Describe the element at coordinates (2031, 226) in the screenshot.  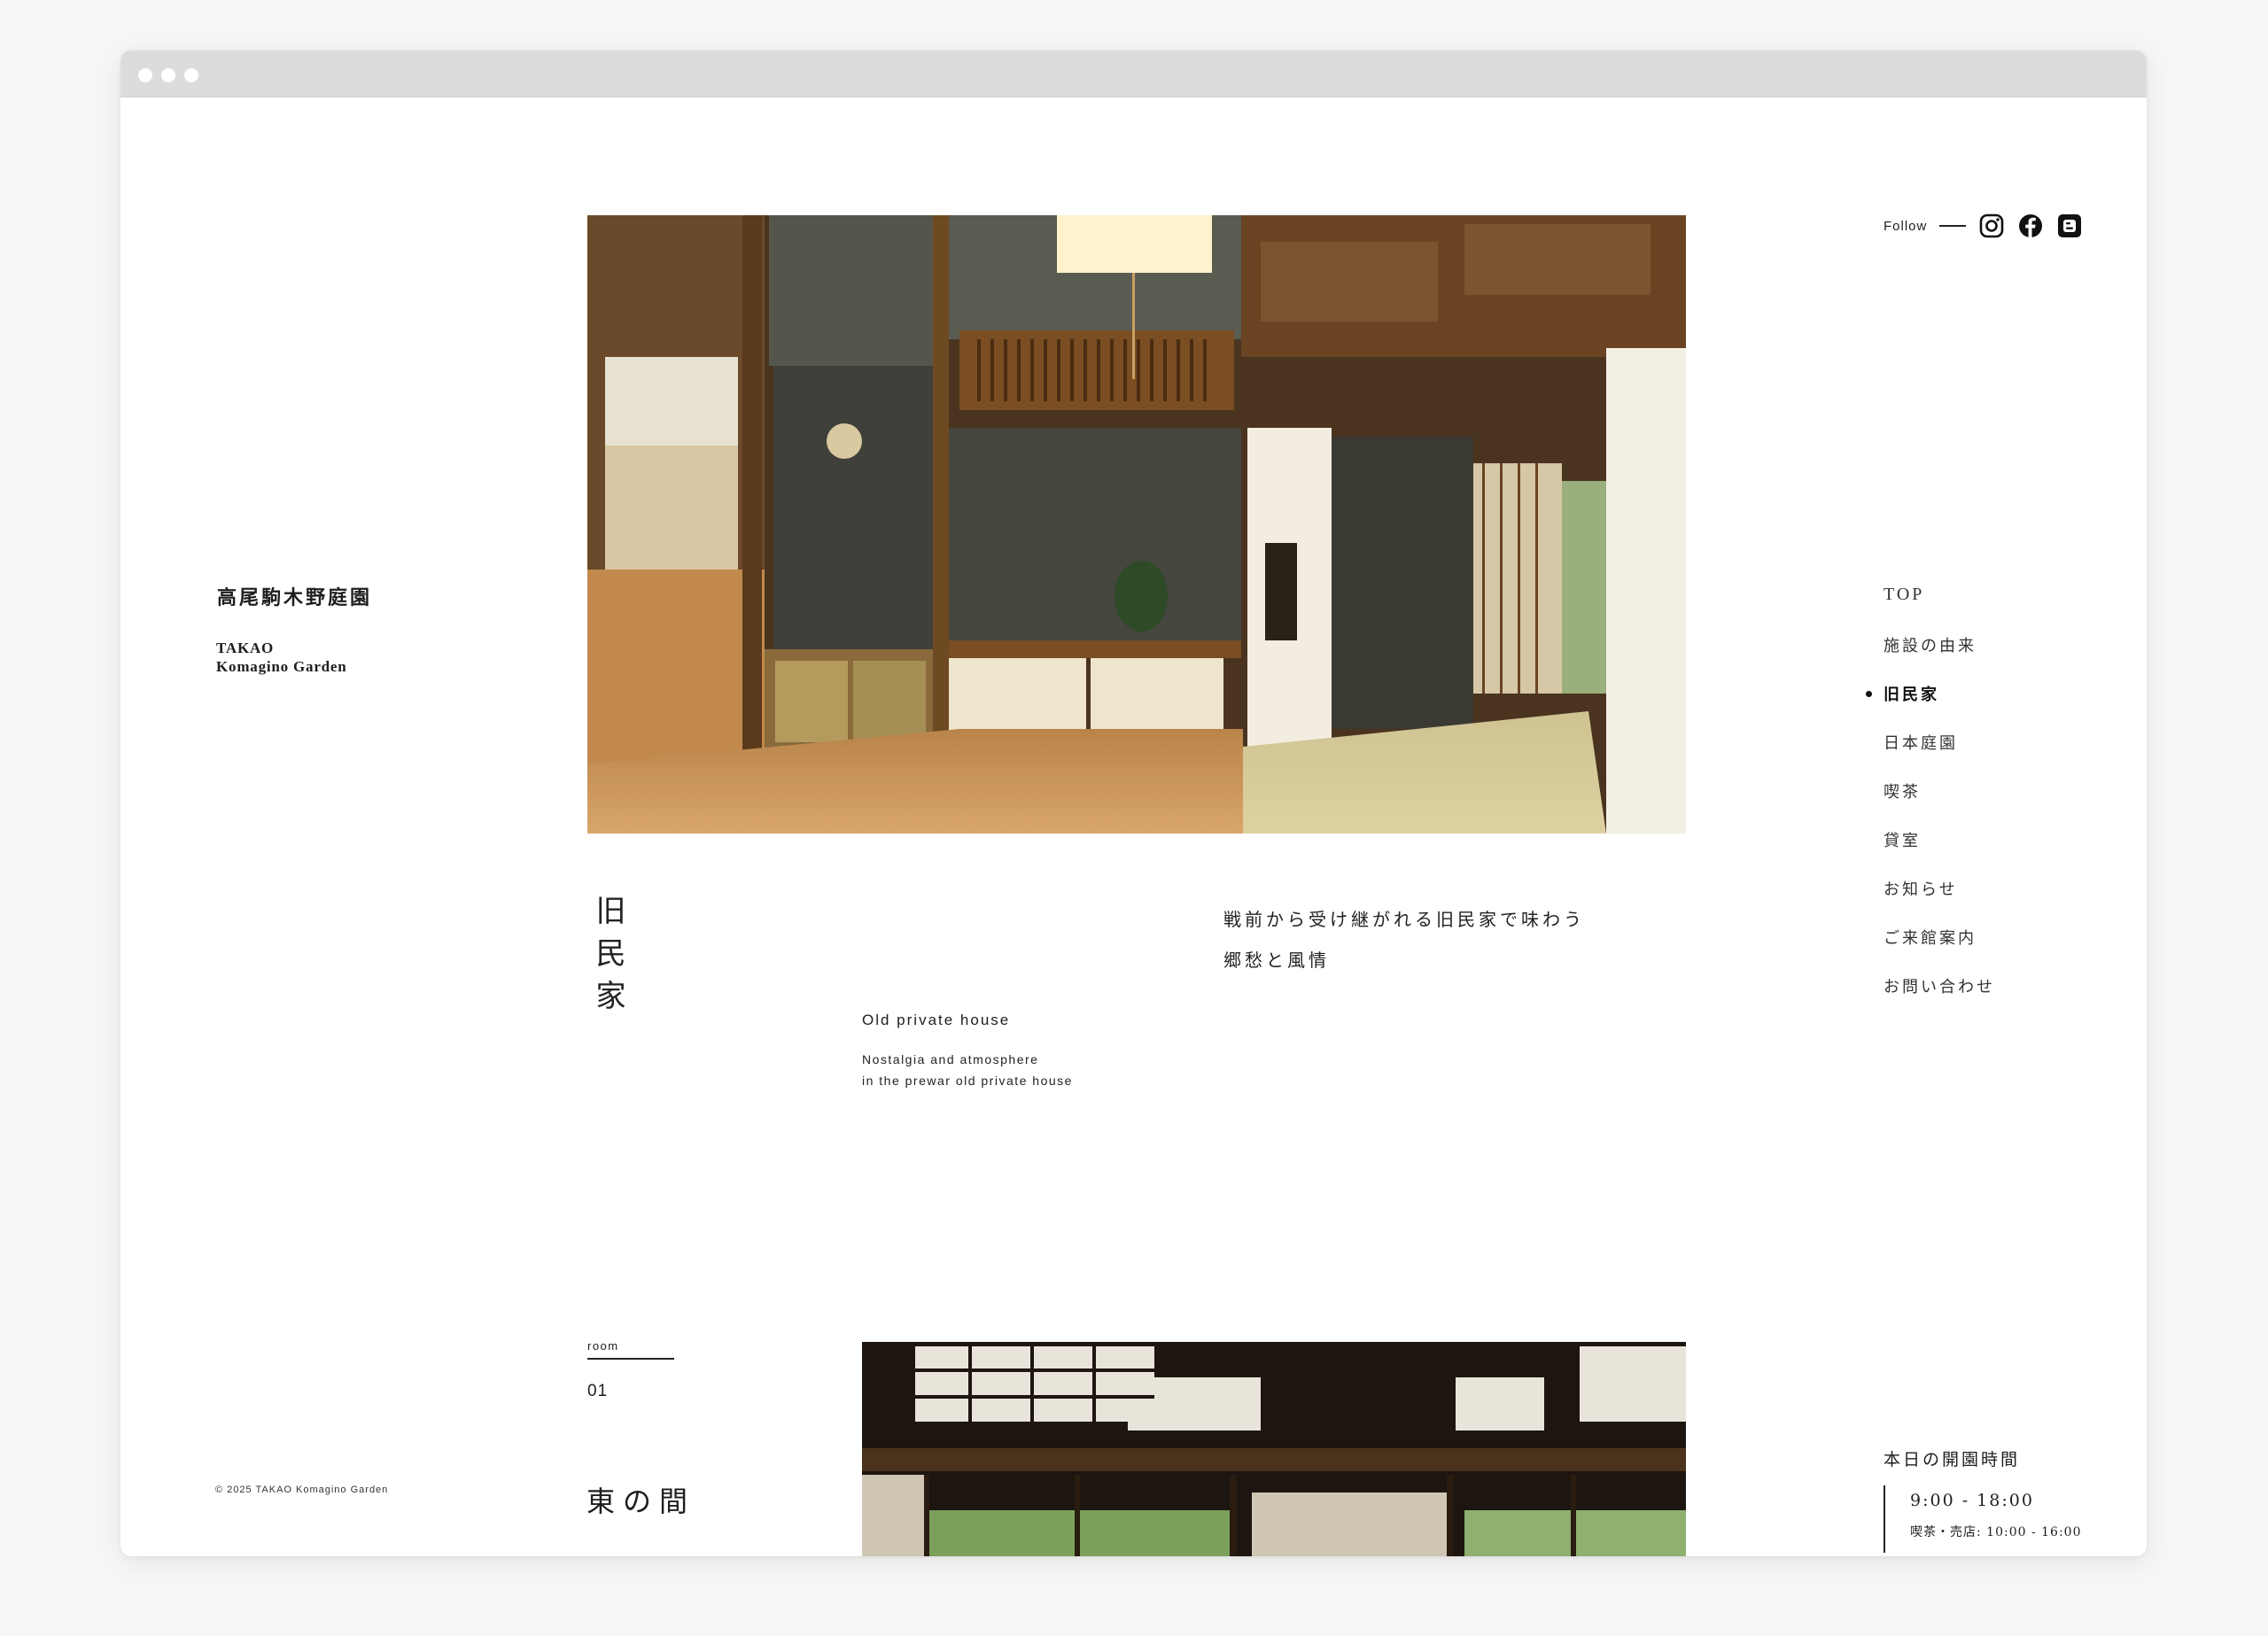
I see `facebook-icon` at that location.